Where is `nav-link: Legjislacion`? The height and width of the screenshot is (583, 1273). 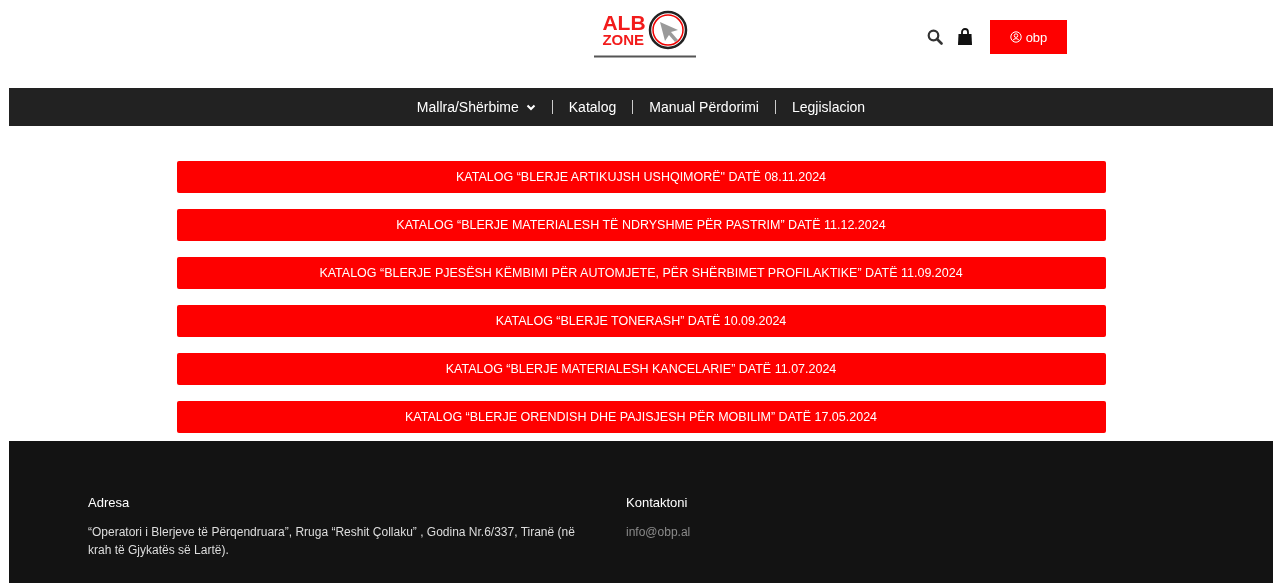
nav-link: Legjislacion is located at coordinates (829, 107).